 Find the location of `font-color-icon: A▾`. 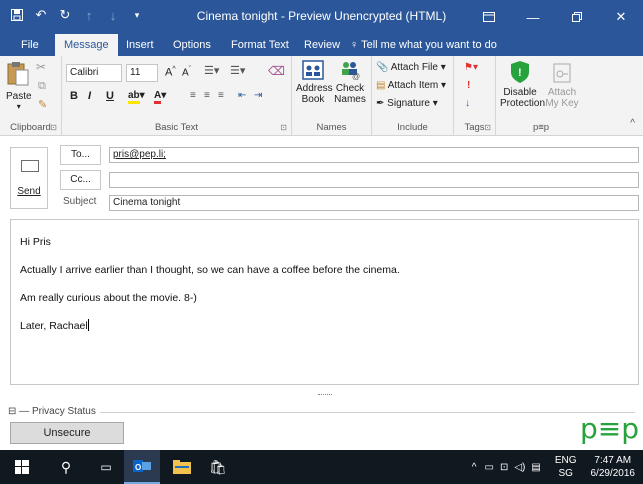

font-color-icon: A▾ is located at coordinates (160, 97).